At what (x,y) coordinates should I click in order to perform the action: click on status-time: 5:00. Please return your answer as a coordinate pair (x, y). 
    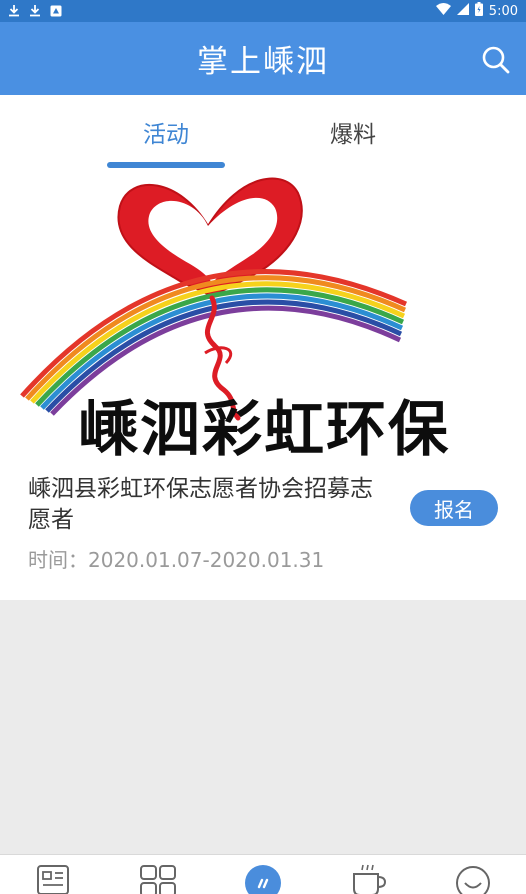
    Looking at the image, I should click on (503, 11).